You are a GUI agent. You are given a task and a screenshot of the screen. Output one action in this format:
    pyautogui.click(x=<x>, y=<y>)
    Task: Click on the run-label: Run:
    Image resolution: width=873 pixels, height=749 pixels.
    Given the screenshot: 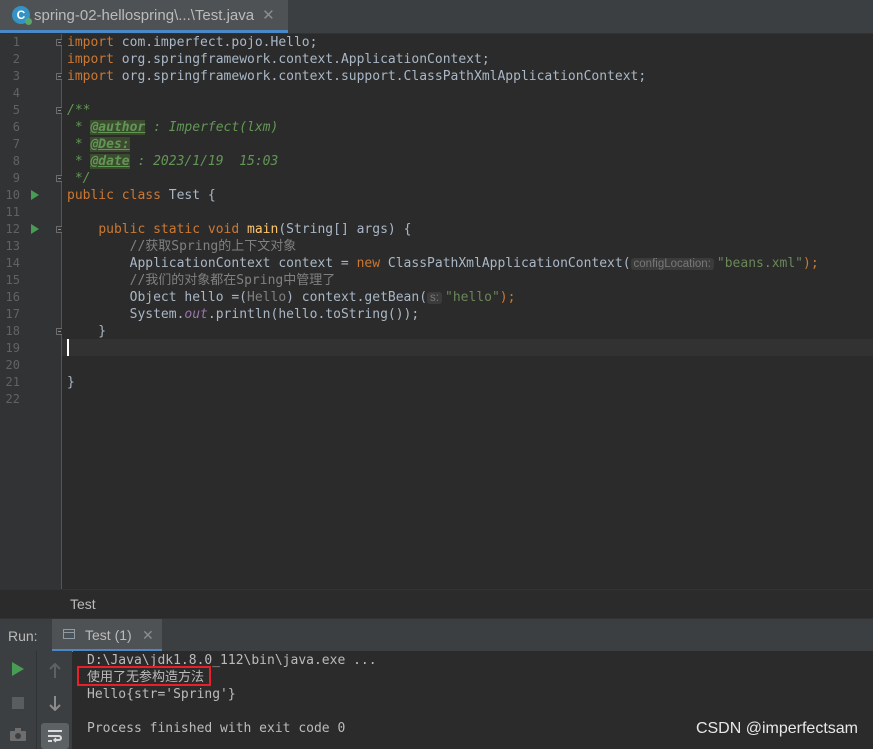 What is the action you would take?
    pyautogui.click(x=23, y=636)
    